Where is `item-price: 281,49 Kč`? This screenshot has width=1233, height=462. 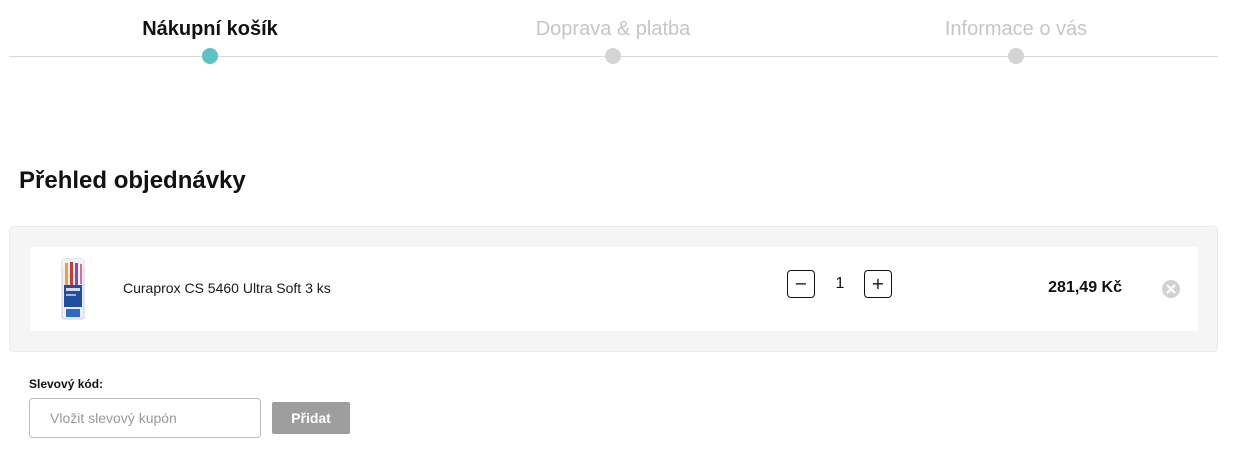 item-price: 281,49 Kč is located at coordinates (1085, 287).